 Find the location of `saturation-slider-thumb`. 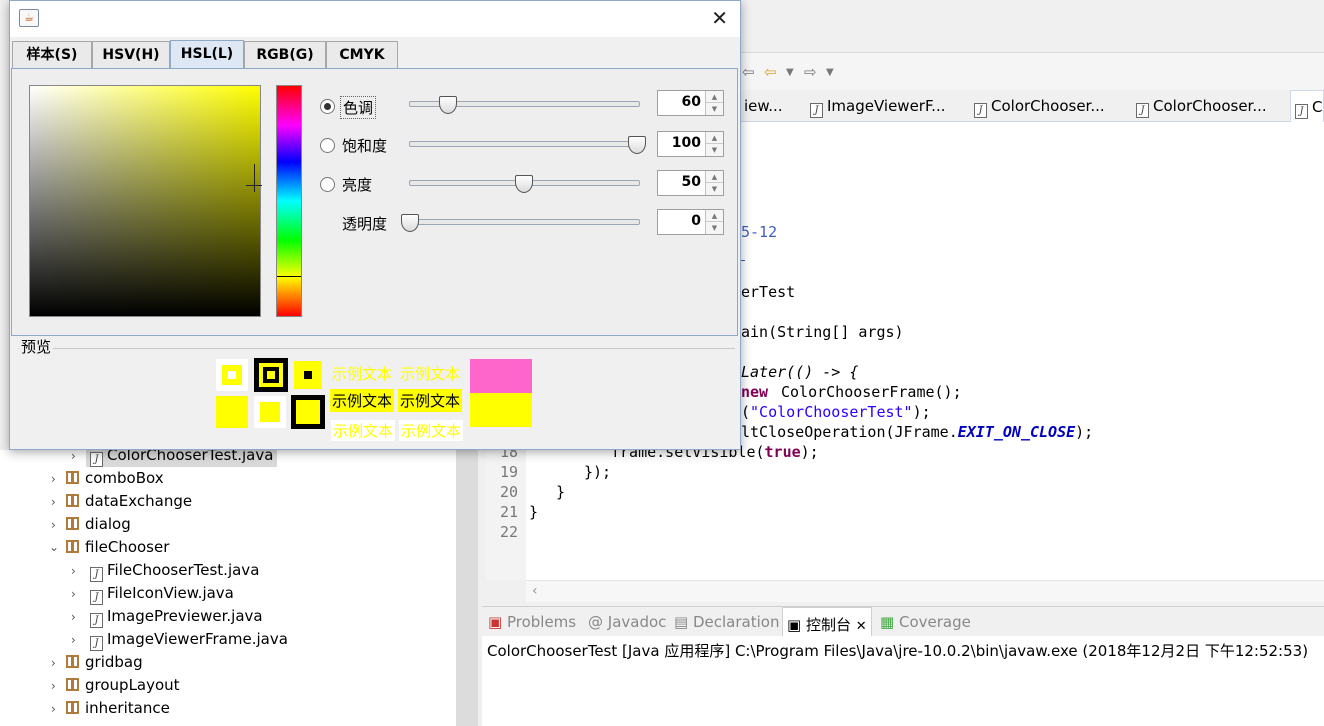

saturation-slider-thumb is located at coordinates (637, 145).